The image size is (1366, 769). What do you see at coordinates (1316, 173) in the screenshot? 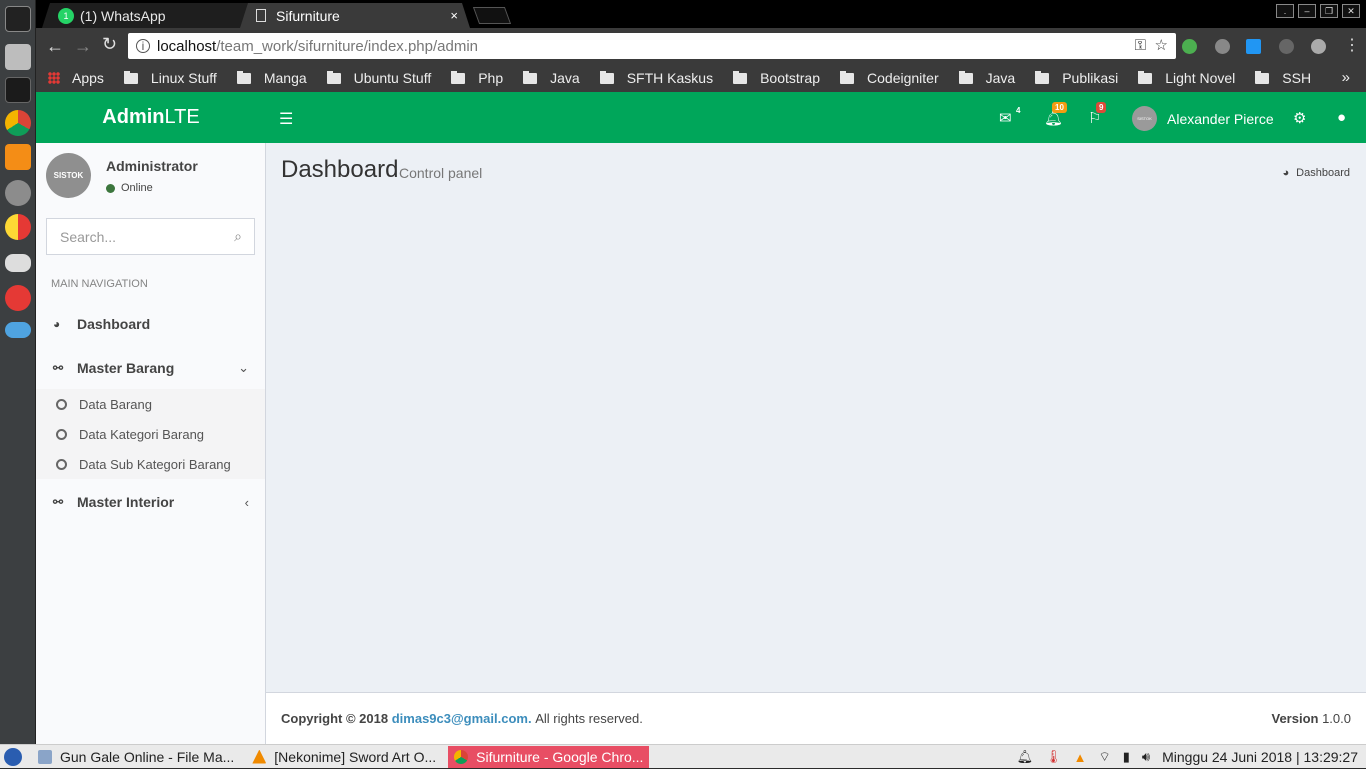
I see `breadcrumb: ◕ Dashboard` at bounding box center [1316, 173].